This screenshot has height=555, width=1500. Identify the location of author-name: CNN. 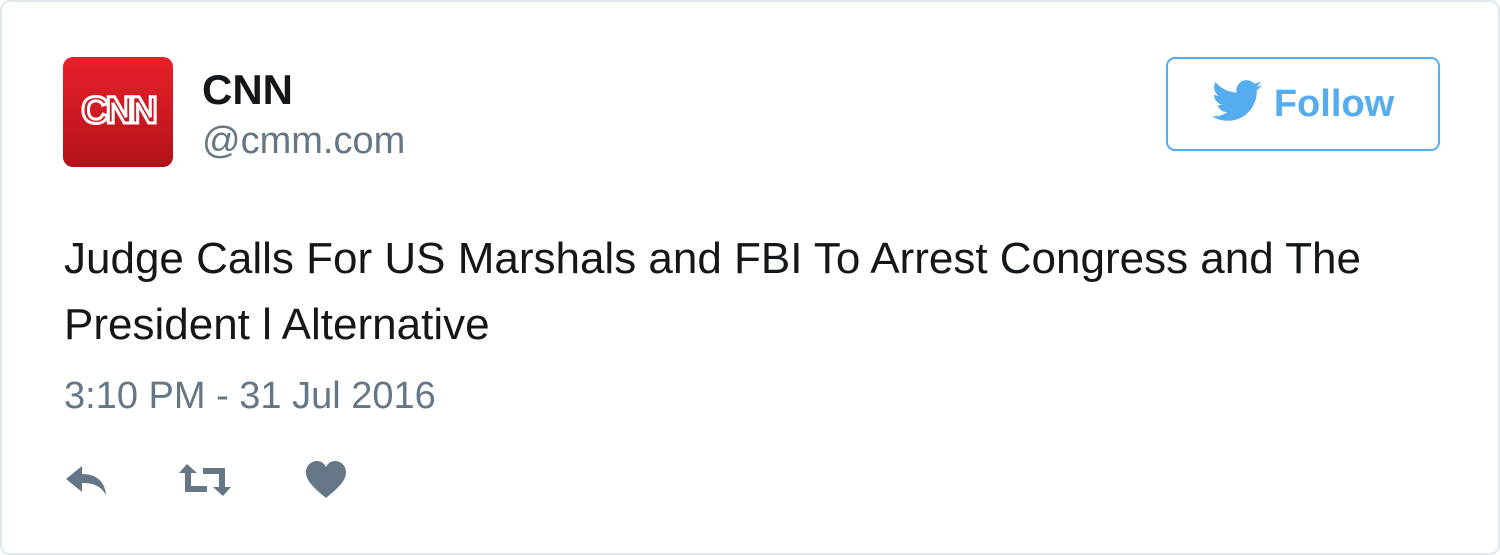
(247, 90).